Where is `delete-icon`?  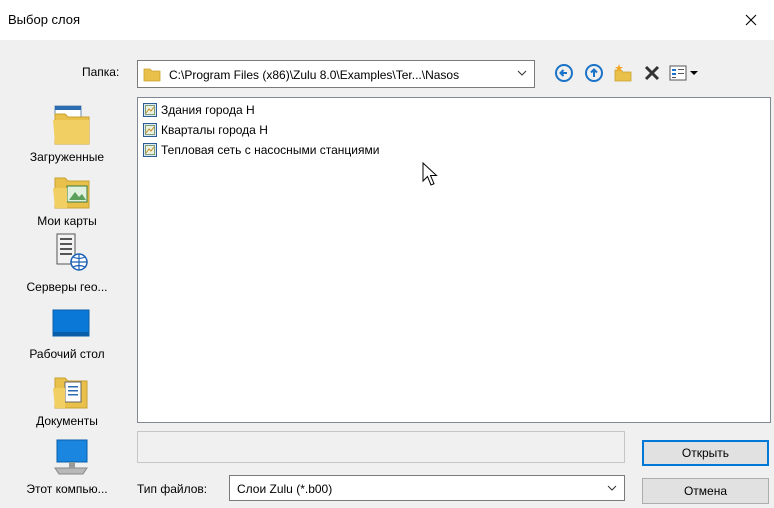
delete-icon is located at coordinates (652, 73).